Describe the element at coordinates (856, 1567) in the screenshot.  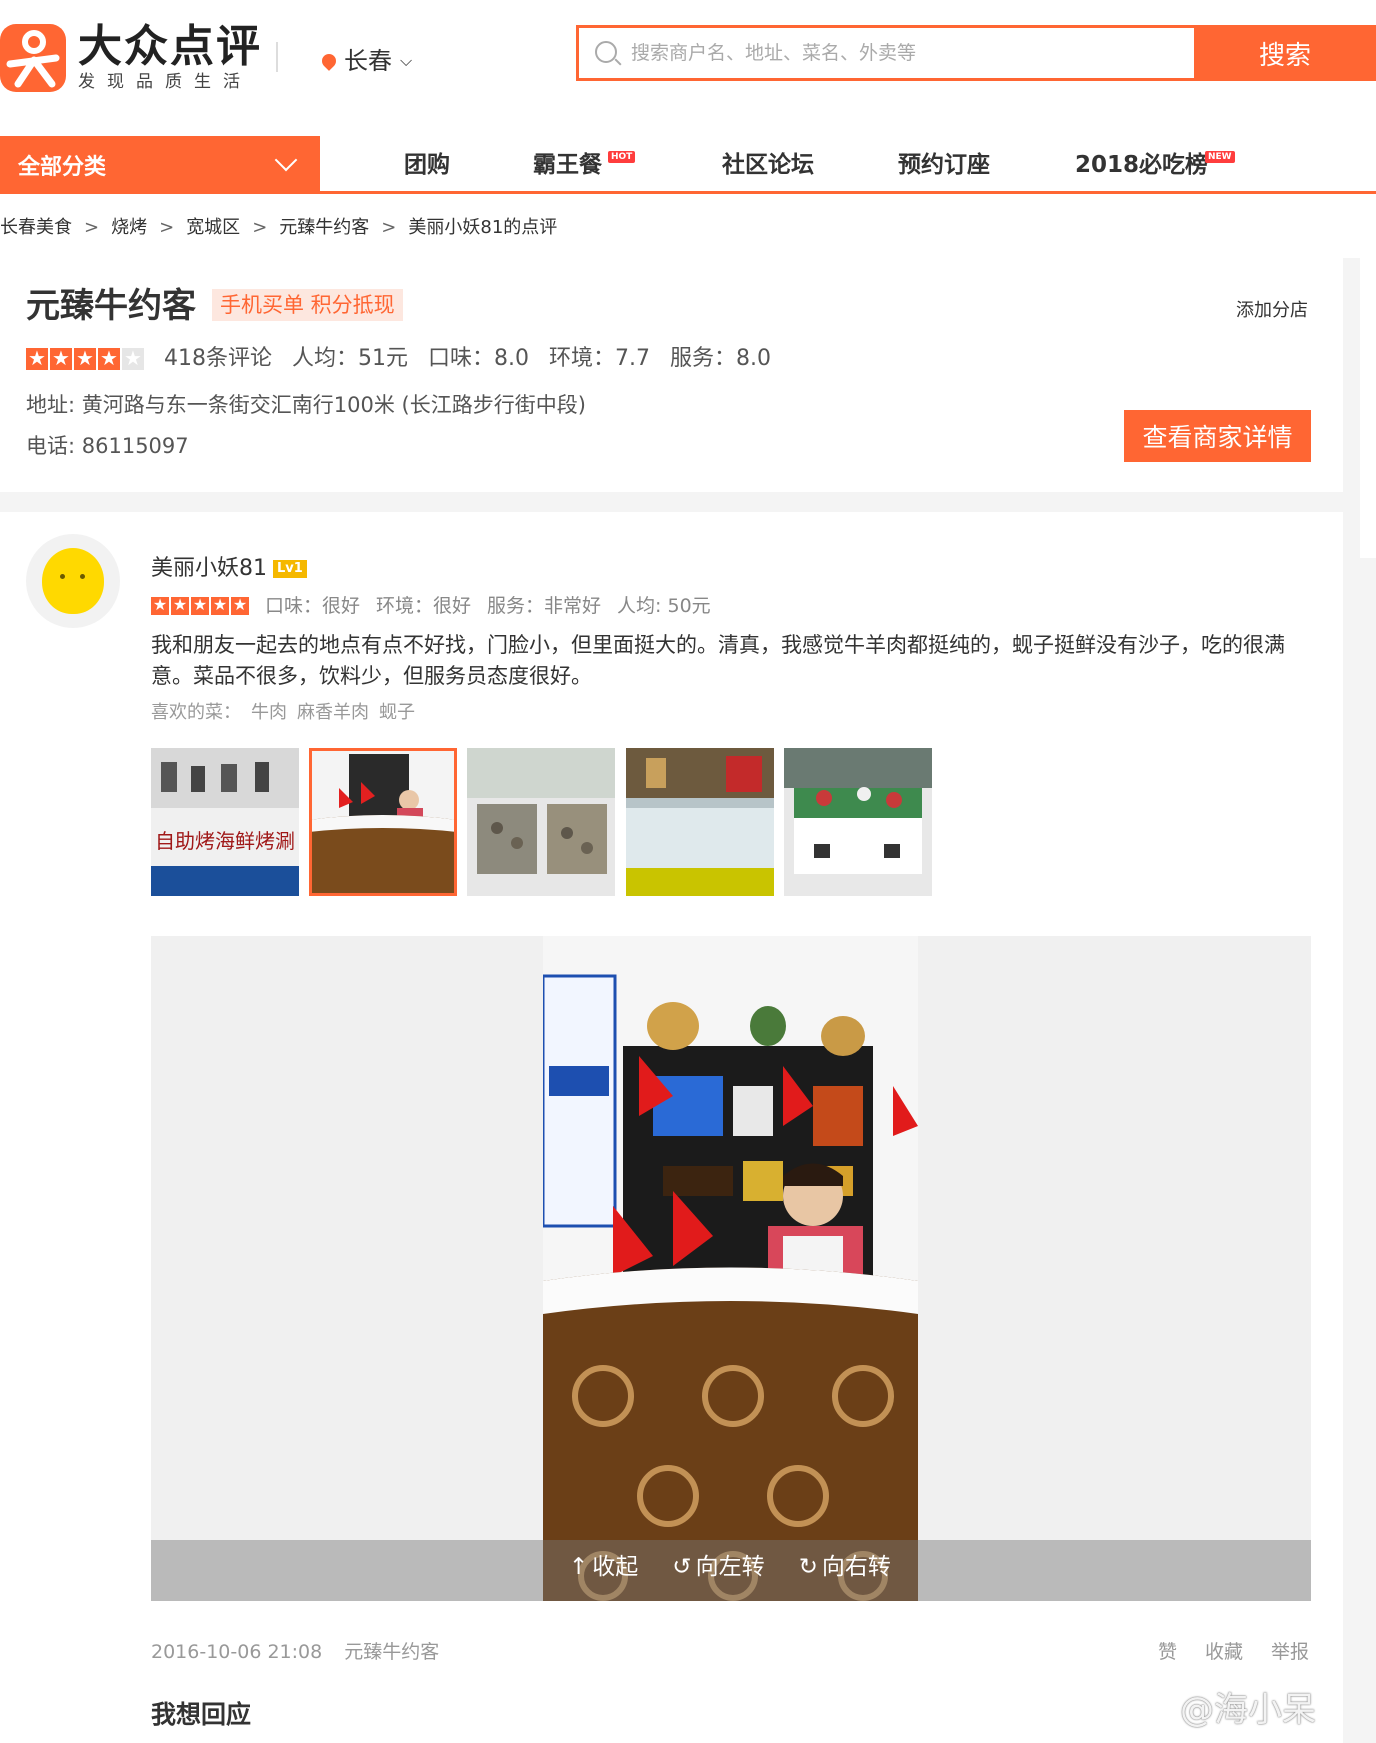
I see `rotate-right-label: 向右转` at that location.